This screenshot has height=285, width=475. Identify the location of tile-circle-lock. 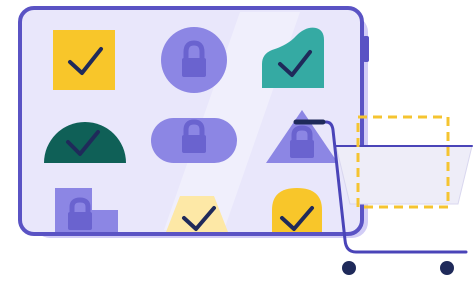
(194, 60).